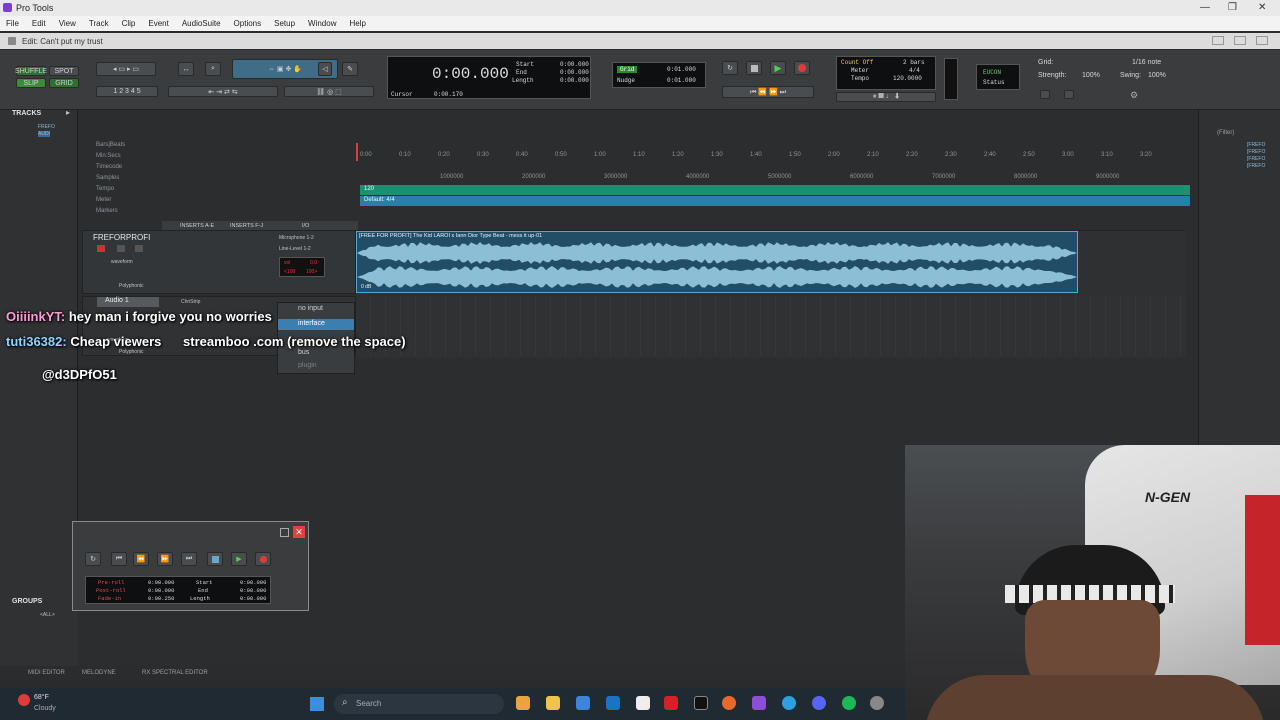  Describe the element at coordinates (127, 91) in the screenshot. I see `track-height-buttons: 1 2 3 4 5` at that location.